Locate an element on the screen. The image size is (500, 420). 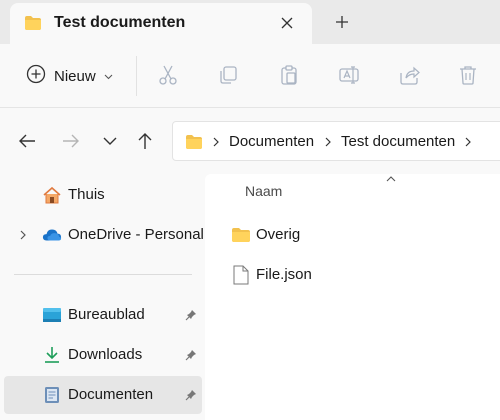
clipboard-icon is located at coordinates (289, 75).